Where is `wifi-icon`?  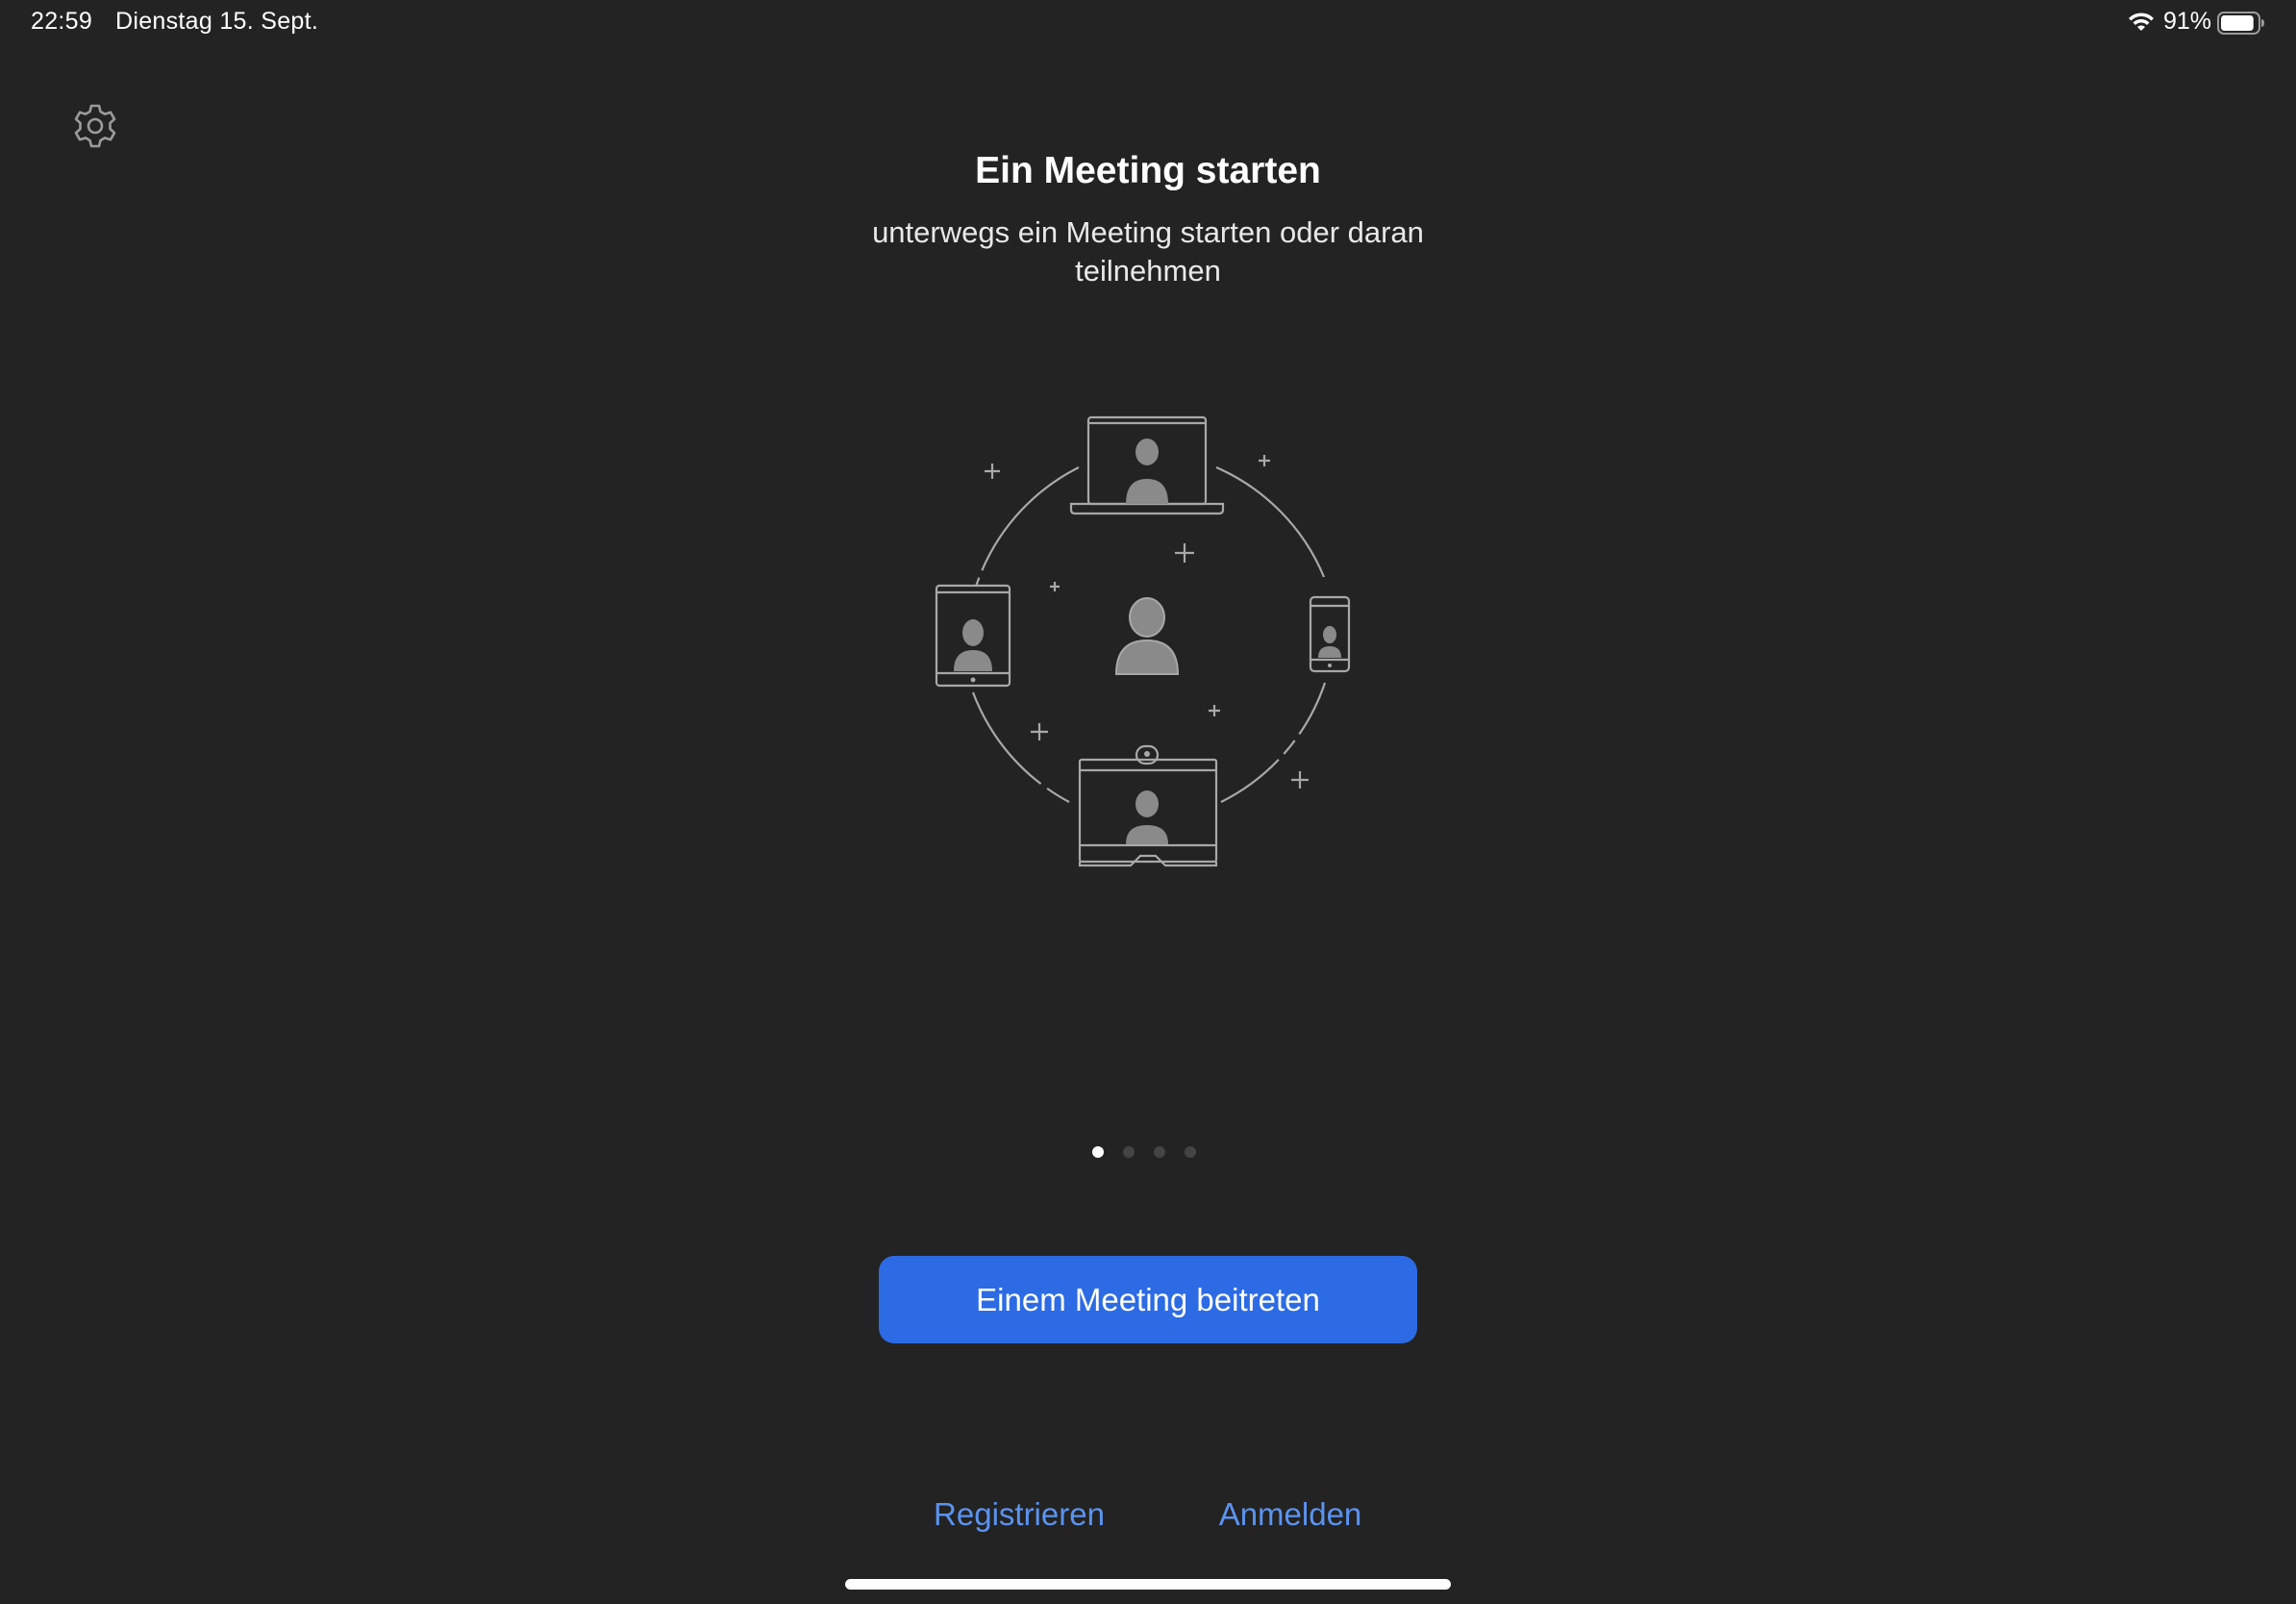 wifi-icon is located at coordinates (2141, 22).